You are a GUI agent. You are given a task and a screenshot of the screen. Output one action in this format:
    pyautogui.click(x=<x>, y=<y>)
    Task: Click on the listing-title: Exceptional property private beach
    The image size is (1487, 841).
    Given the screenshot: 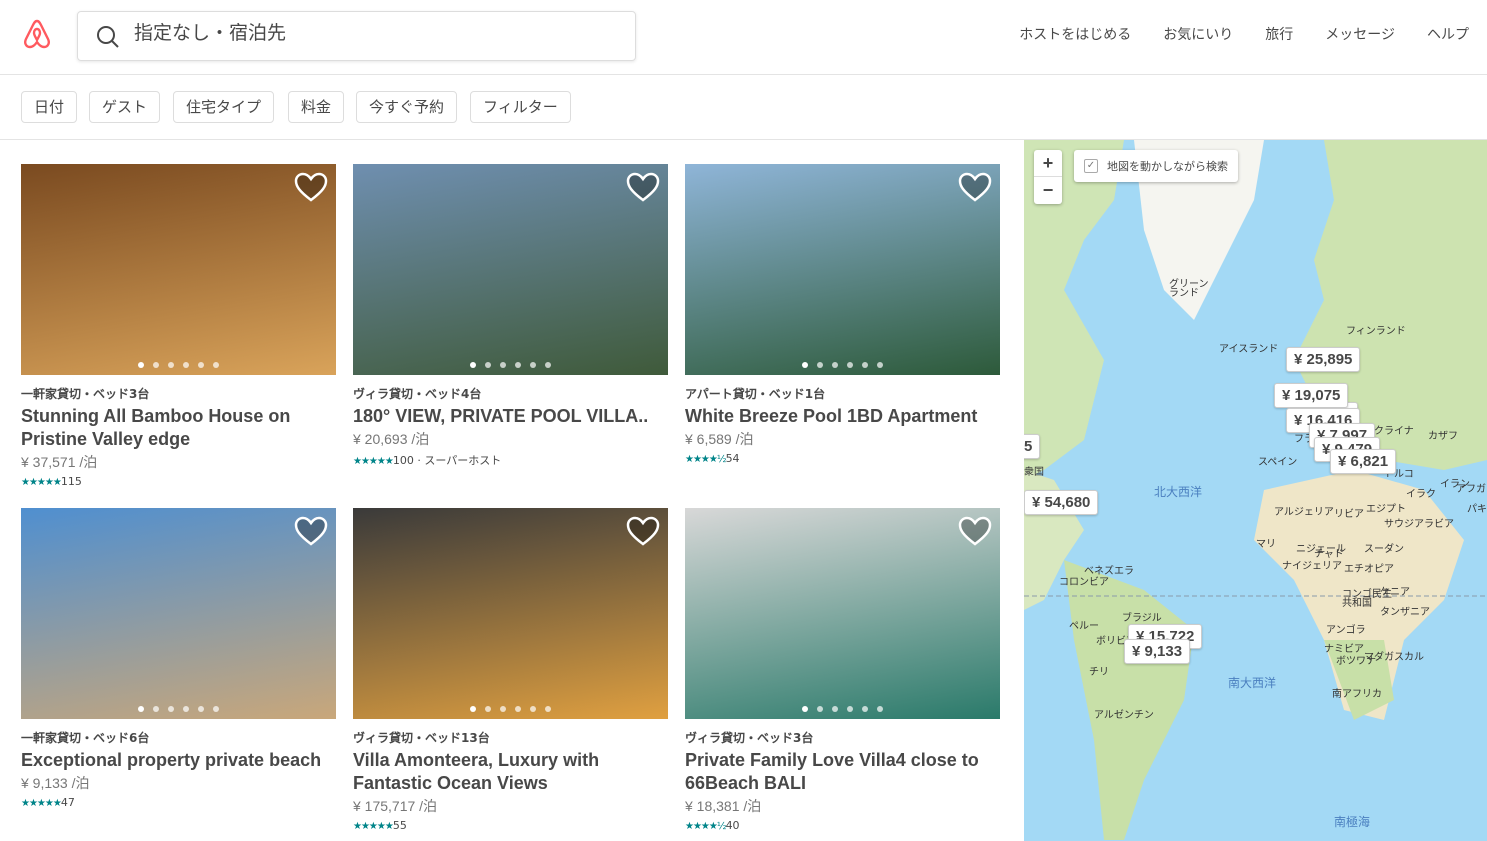 What is the action you would take?
    pyautogui.click(x=178, y=760)
    